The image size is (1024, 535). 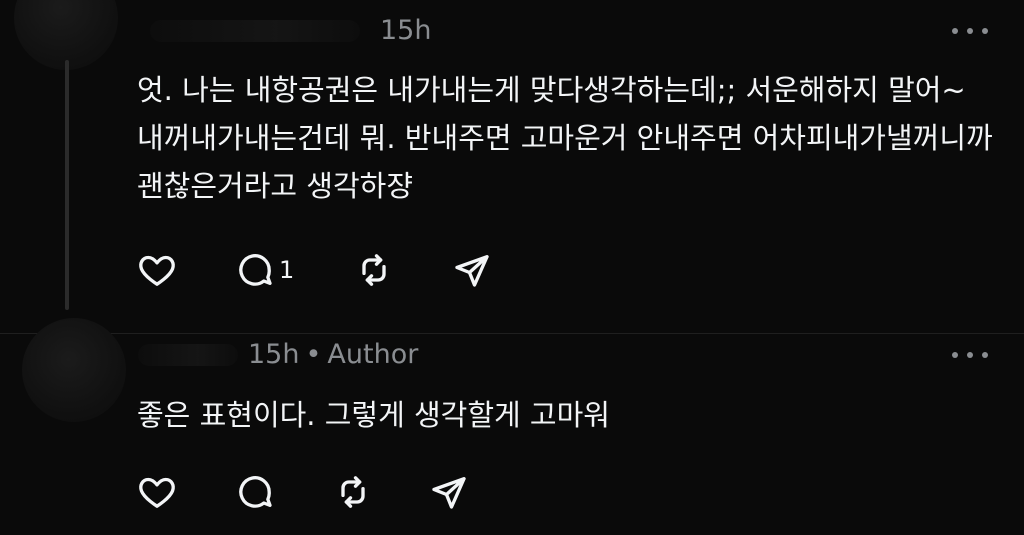 What do you see at coordinates (373, 354) in the screenshot?
I see `author-badge: Author` at bounding box center [373, 354].